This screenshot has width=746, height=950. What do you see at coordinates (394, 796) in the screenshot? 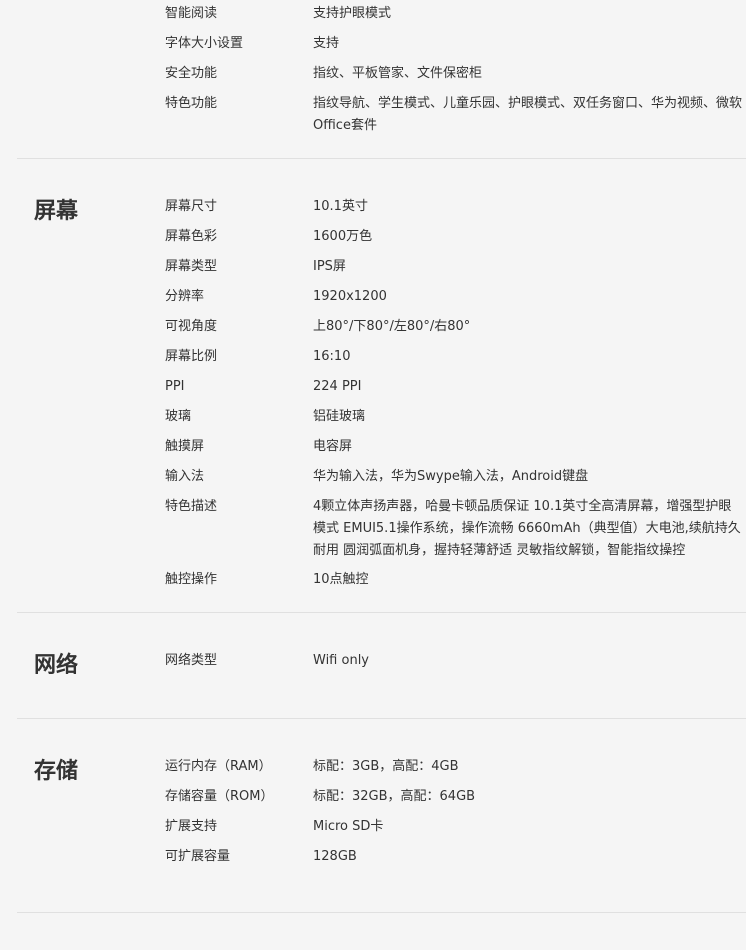
I see `spec-value: 标配：32GB，高配：64GB` at bounding box center [394, 796].